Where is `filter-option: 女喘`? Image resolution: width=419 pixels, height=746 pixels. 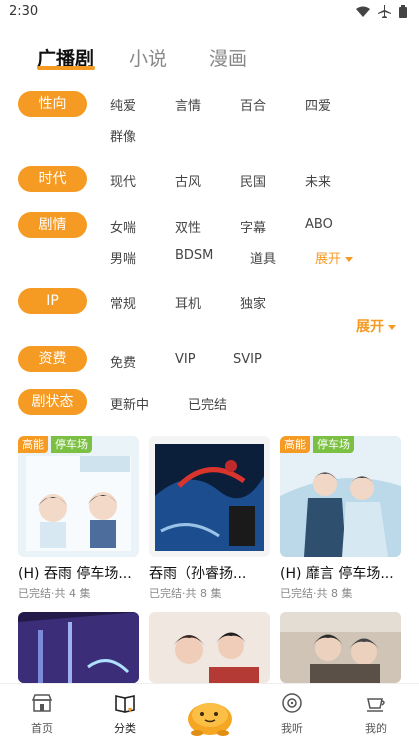 filter-option: 女喘 is located at coordinates (123, 226).